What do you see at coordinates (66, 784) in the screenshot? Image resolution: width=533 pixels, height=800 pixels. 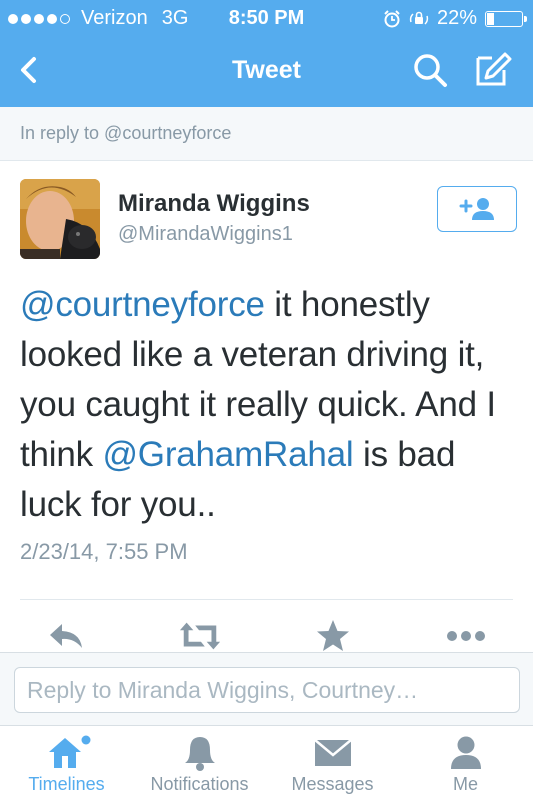 I see `tab-label: Timelines` at bounding box center [66, 784].